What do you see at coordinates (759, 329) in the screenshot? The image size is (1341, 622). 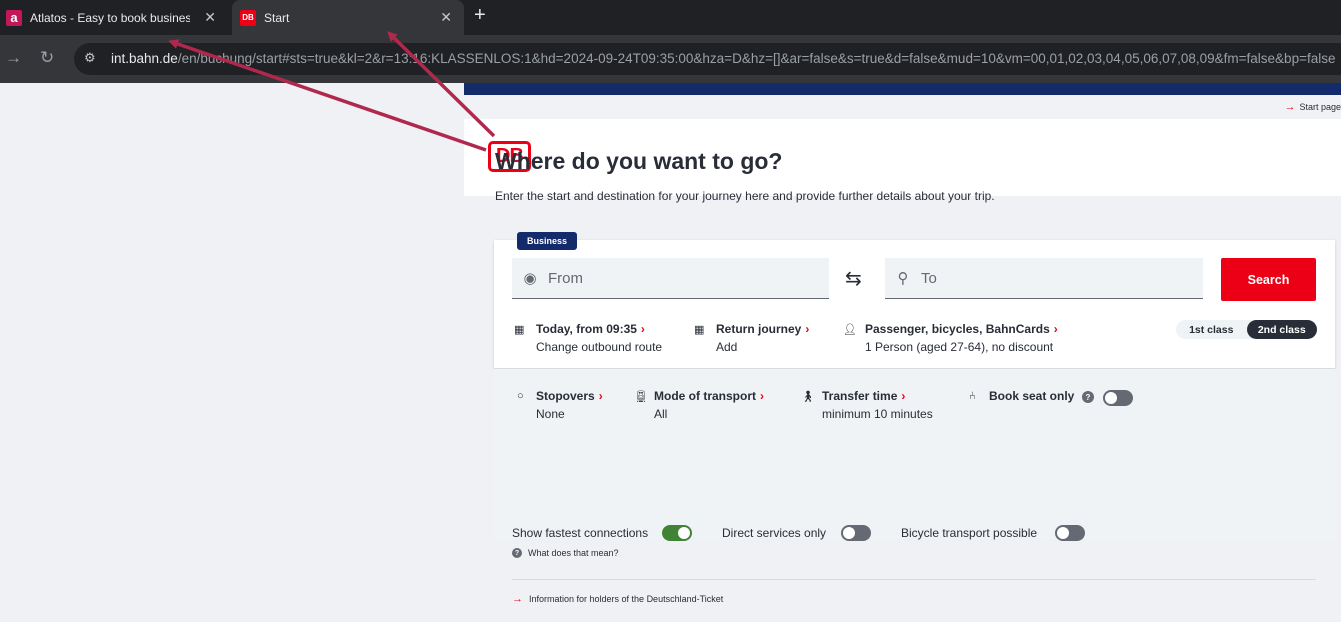 I see `return-title: Return journey` at bounding box center [759, 329].